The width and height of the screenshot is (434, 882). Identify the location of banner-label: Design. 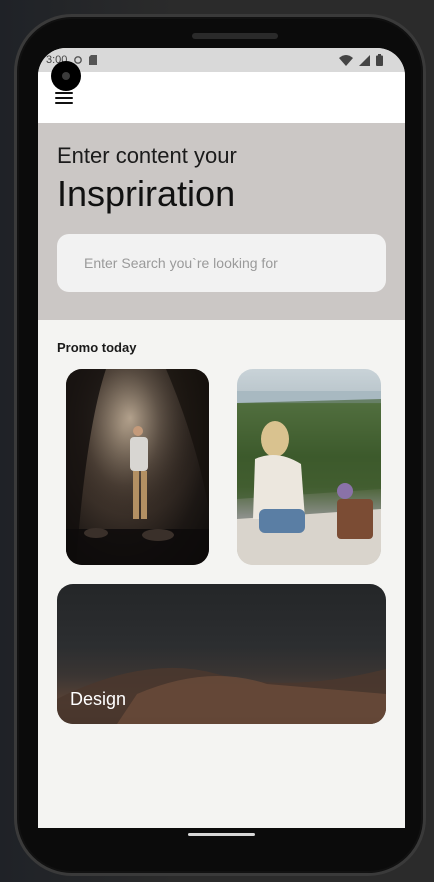
(98, 699).